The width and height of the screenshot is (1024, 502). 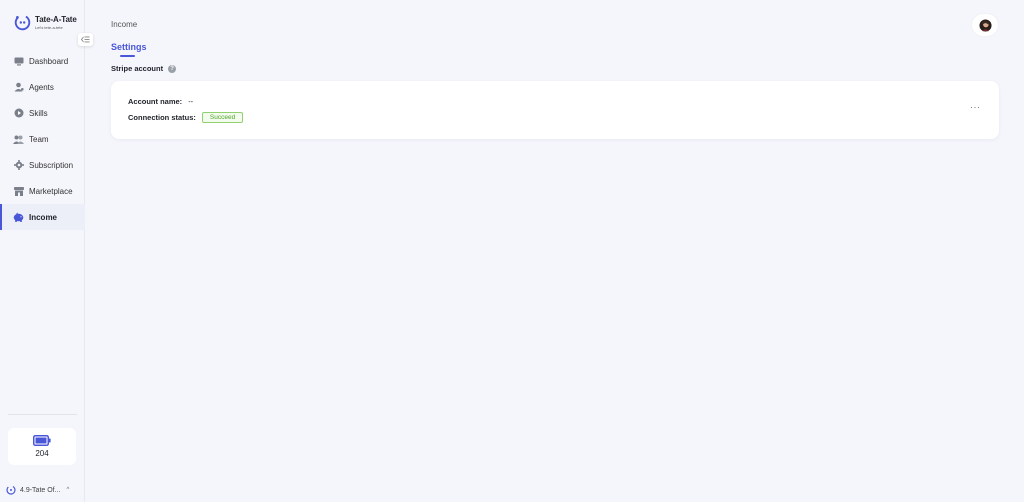 I want to click on sidebar-item-subscription: Subscription, so click(x=42, y=165).